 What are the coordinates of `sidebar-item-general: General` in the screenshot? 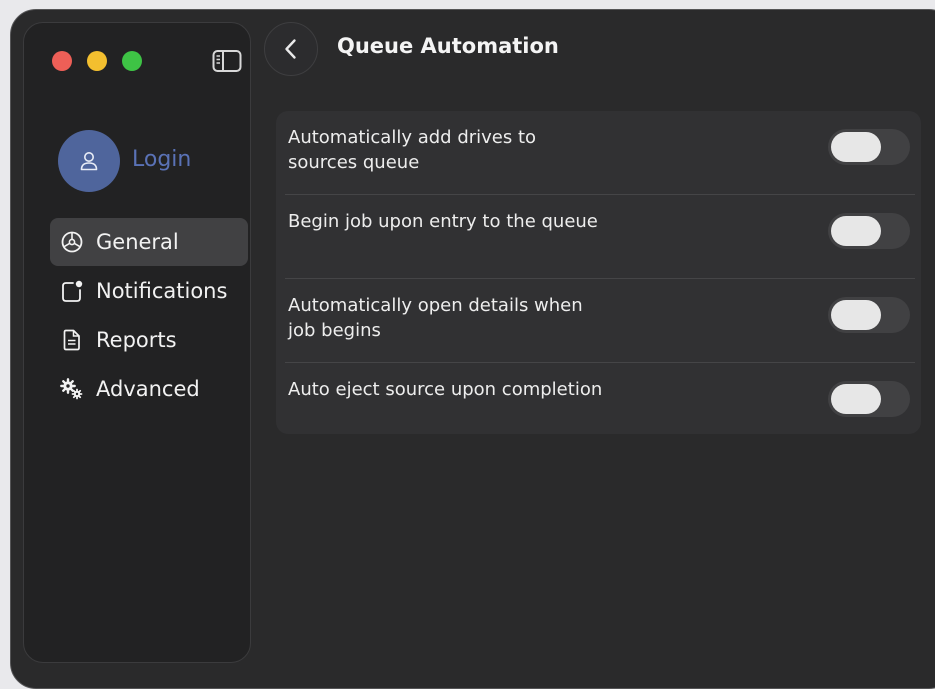 It's located at (149, 242).